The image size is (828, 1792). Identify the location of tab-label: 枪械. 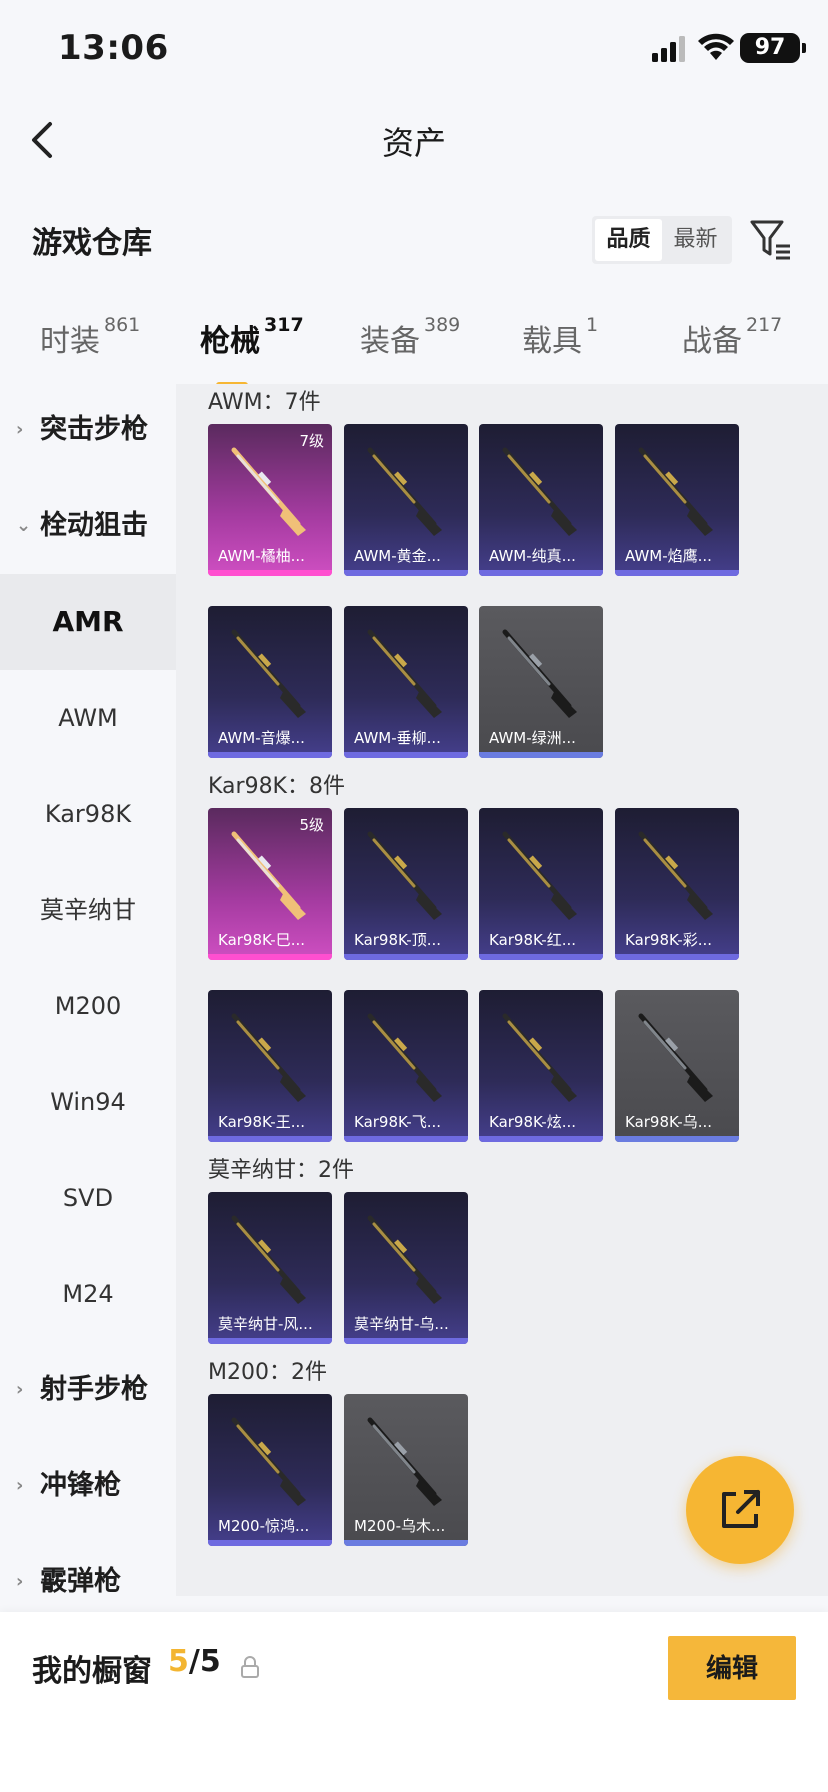
(230, 341).